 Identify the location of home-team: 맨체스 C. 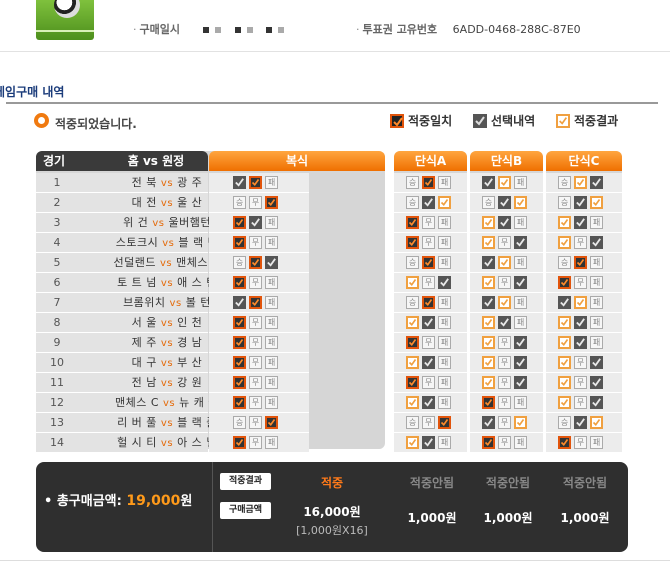
(137, 402).